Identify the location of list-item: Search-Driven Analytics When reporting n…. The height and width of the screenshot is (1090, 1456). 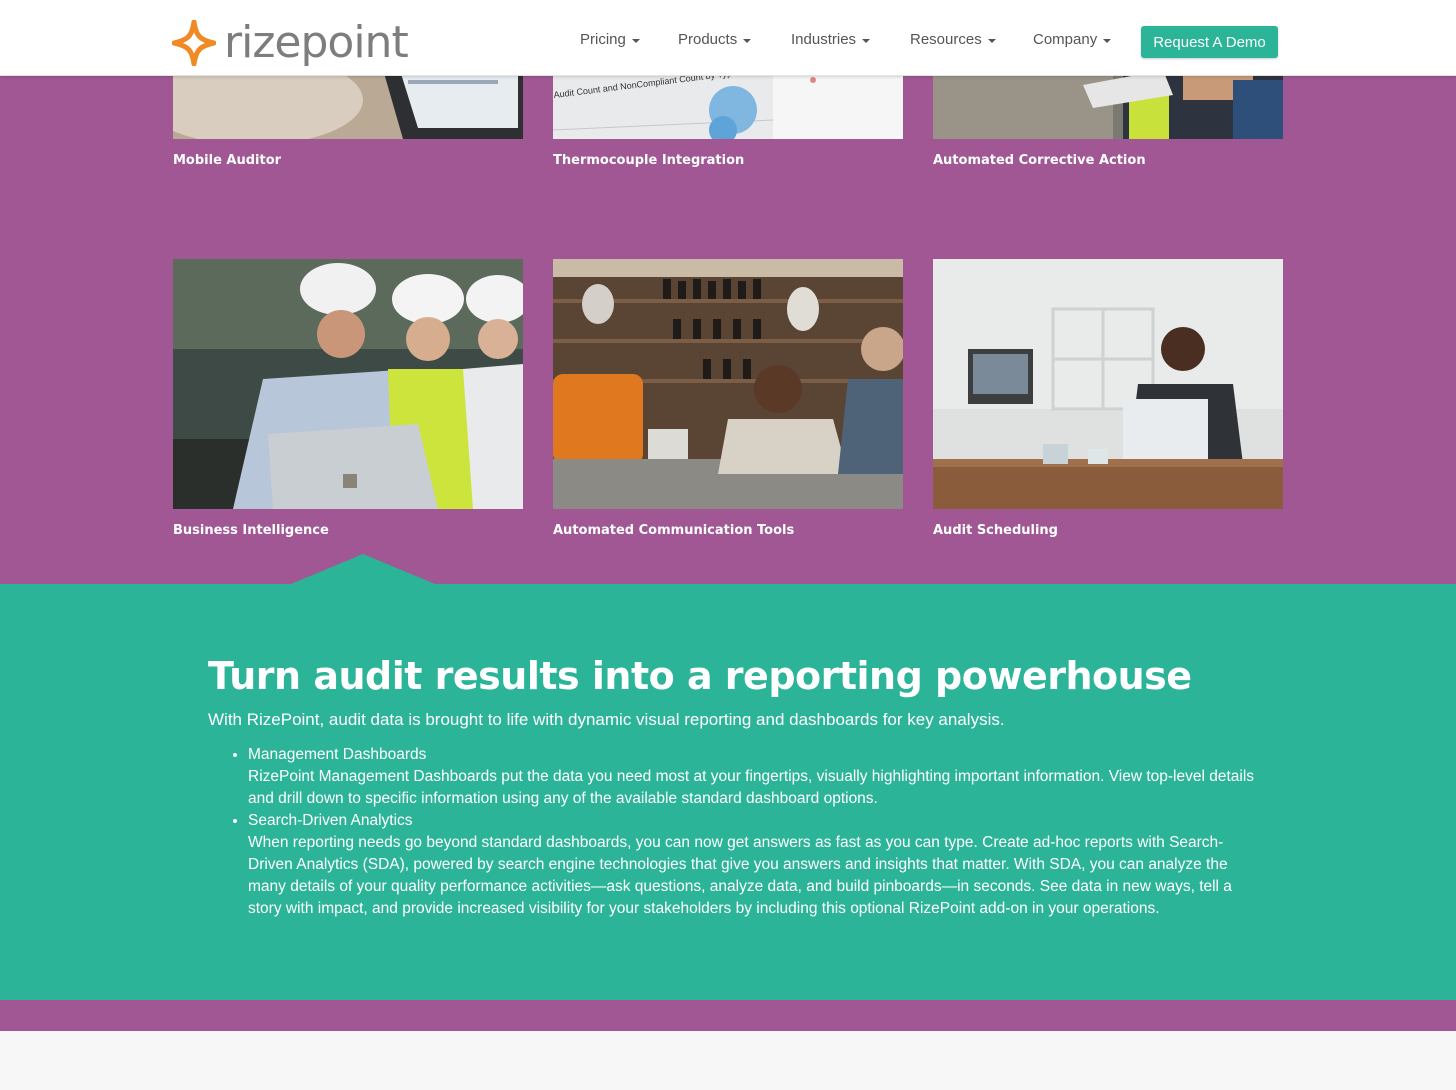
(753, 865).